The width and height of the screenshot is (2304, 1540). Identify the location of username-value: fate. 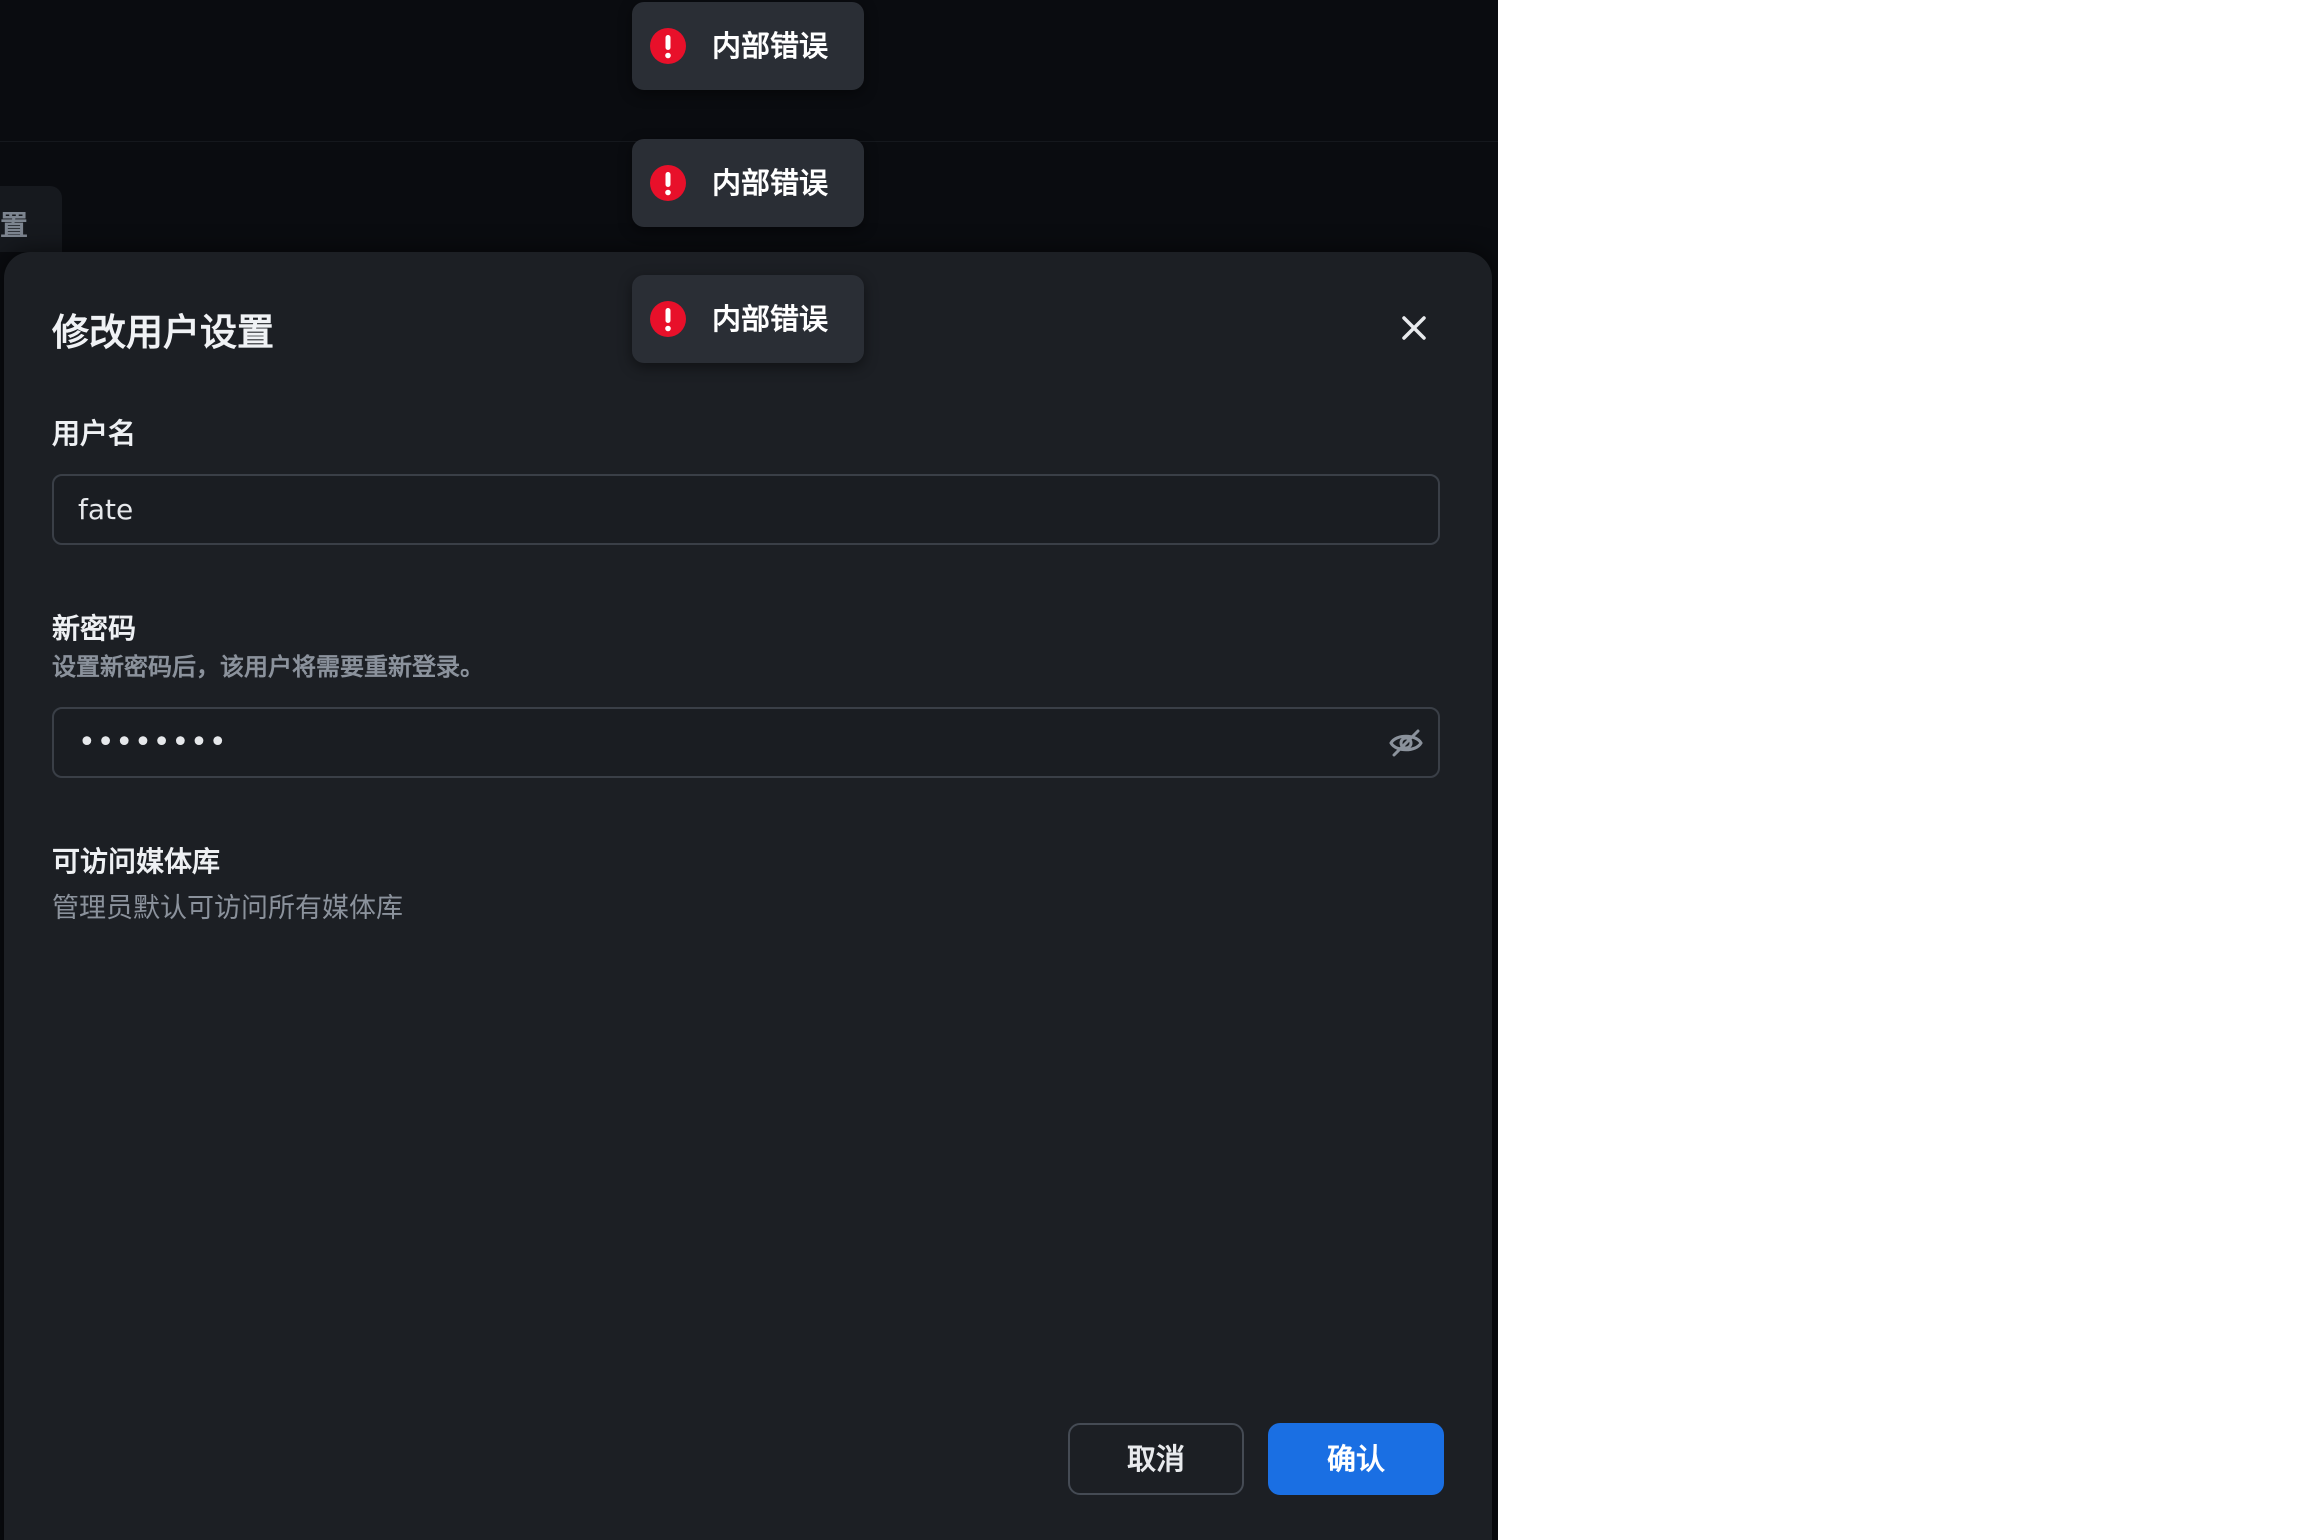
(106, 509).